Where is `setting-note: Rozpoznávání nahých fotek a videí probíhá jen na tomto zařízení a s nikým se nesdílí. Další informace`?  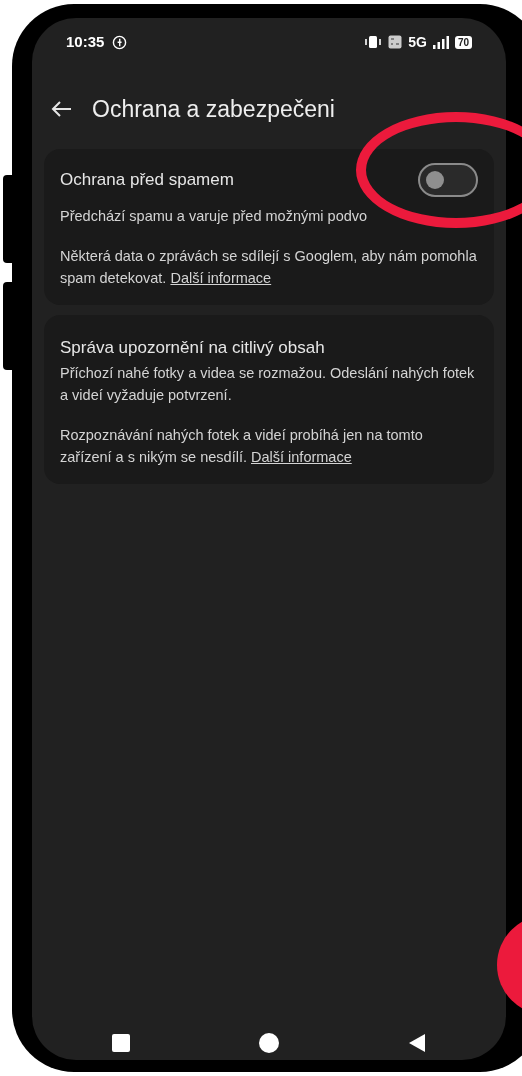 setting-note: Rozpoznávání nahých fotek a videí probíhá jen na tomto zařízení a s nikým se nesdílí. Další informace is located at coordinates (242, 446).